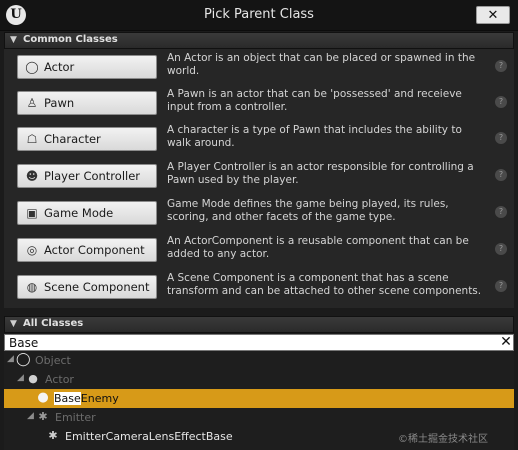  I want to click on class-search-input, so click(249, 342).